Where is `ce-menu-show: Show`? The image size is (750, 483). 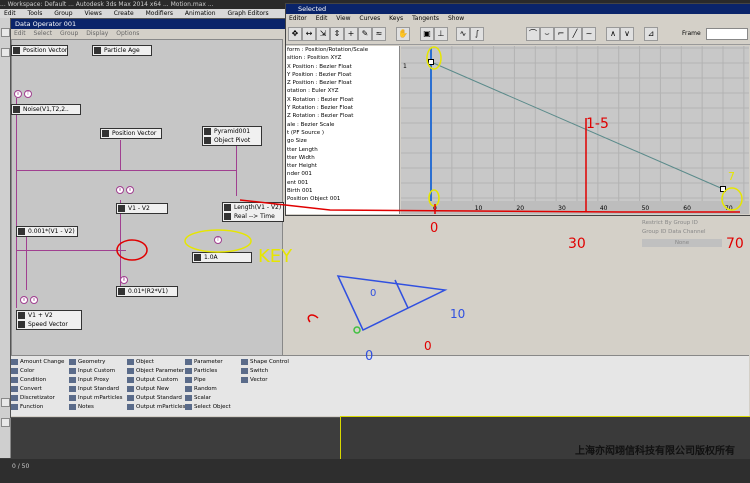 ce-menu-show: Show is located at coordinates (456, 18).